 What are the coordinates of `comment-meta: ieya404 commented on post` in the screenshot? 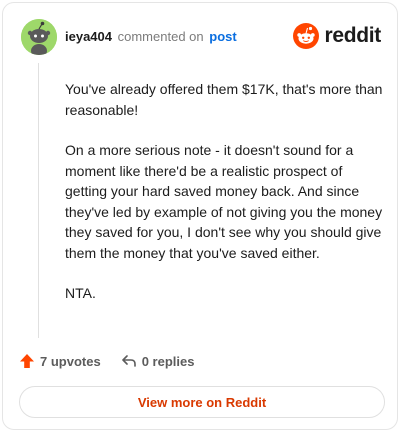 It's located at (151, 36).